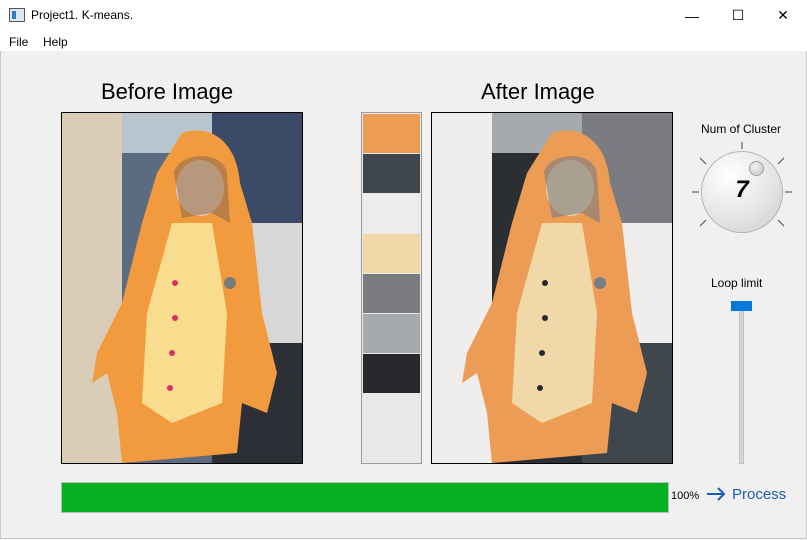  I want to click on minimize-button: —, so click(692, 15).